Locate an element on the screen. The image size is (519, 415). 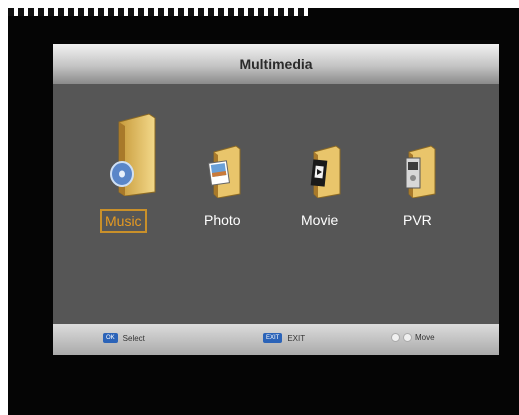
hint-exit-label: EXIT is located at coordinates (296, 338).